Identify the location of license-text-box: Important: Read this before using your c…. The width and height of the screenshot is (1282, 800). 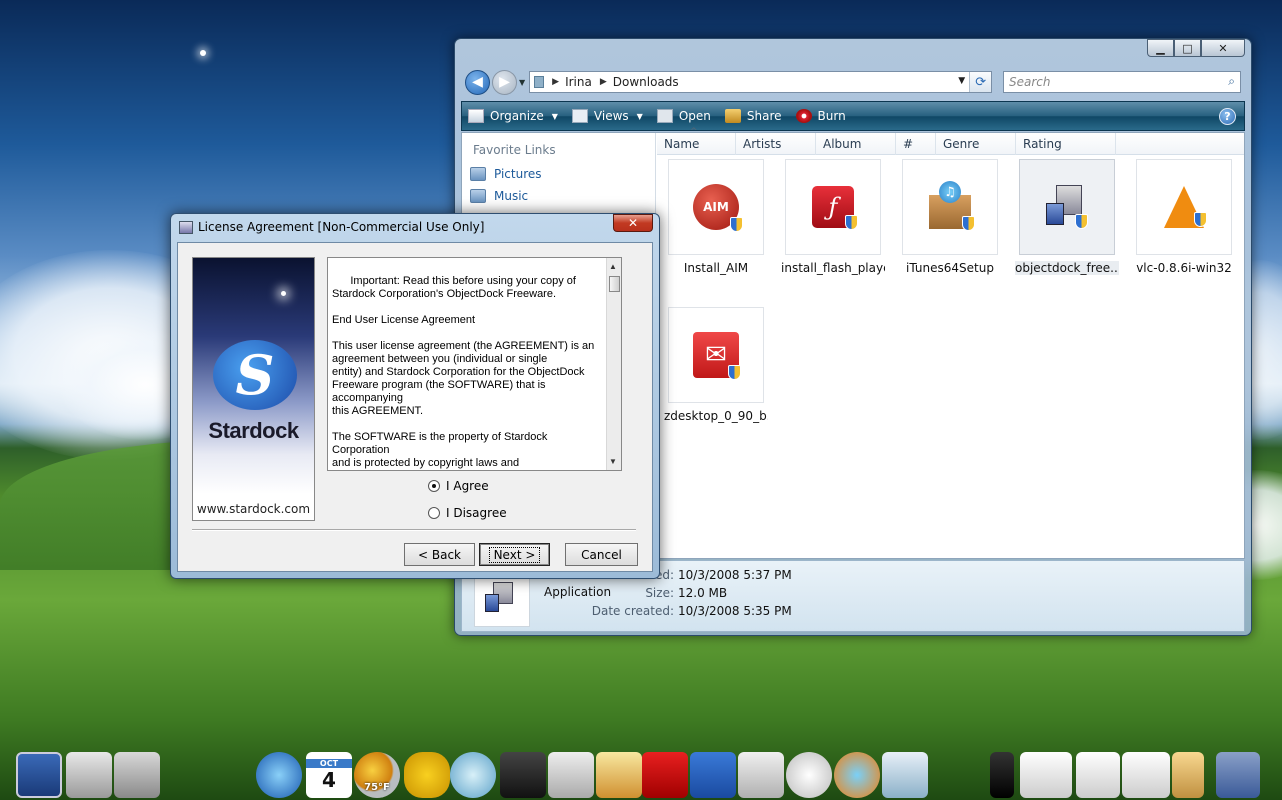
(474, 364).